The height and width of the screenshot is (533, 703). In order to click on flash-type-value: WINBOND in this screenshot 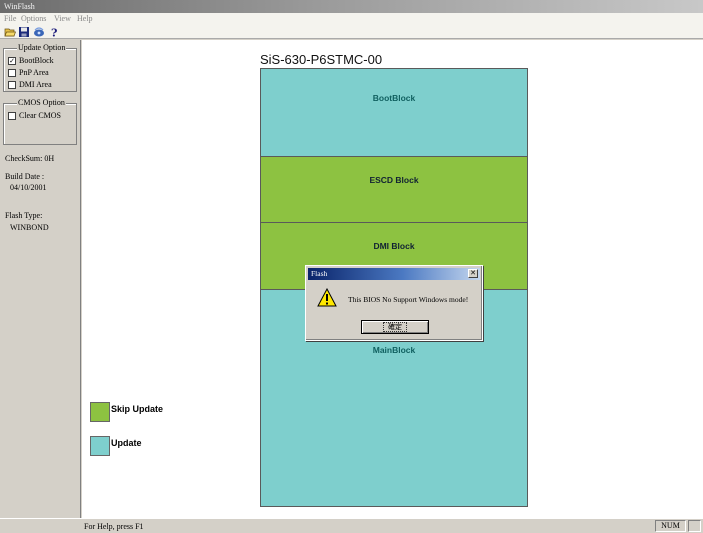, I will do `click(29, 227)`.